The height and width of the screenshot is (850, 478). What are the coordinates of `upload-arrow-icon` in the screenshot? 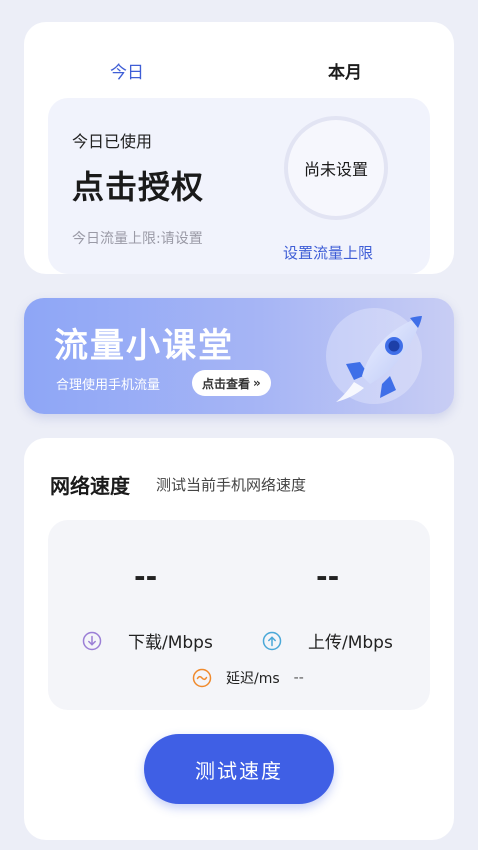 It's located at (272, 640).